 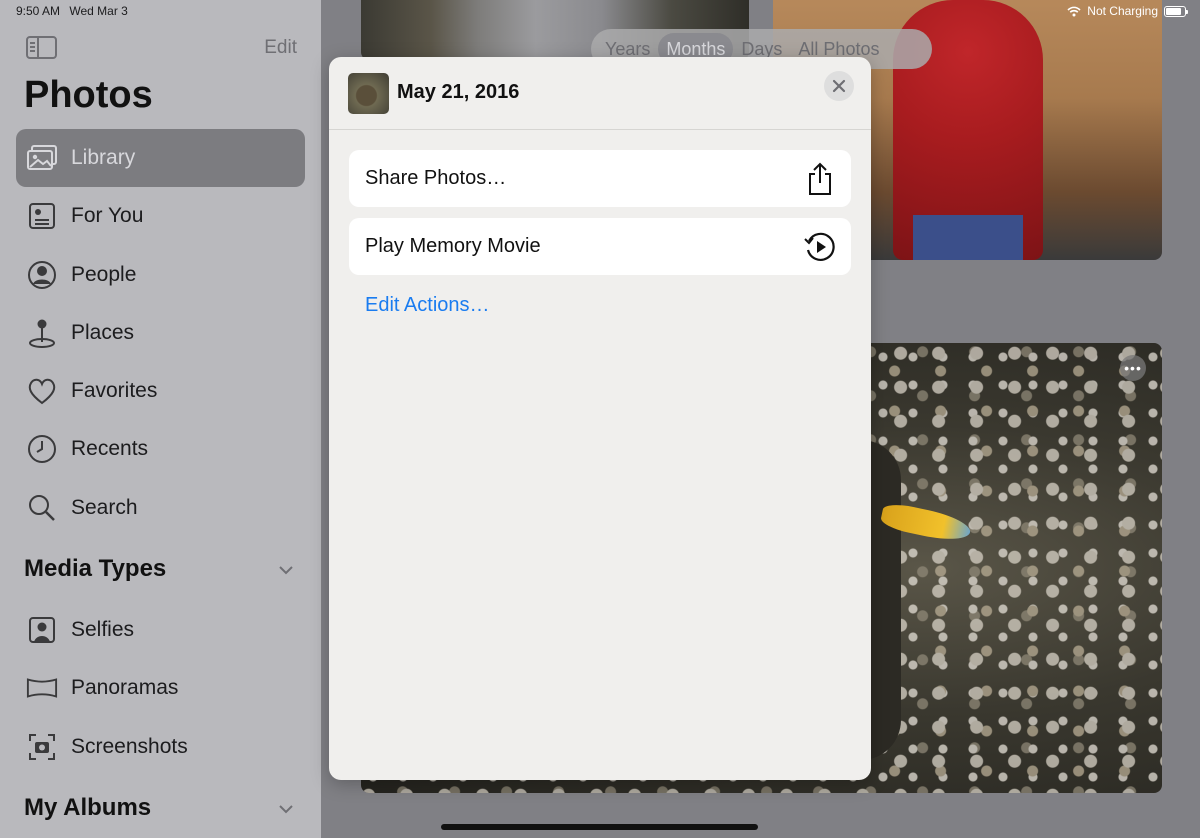 I want to click on selfie-icon, so click(x=42, y=630).